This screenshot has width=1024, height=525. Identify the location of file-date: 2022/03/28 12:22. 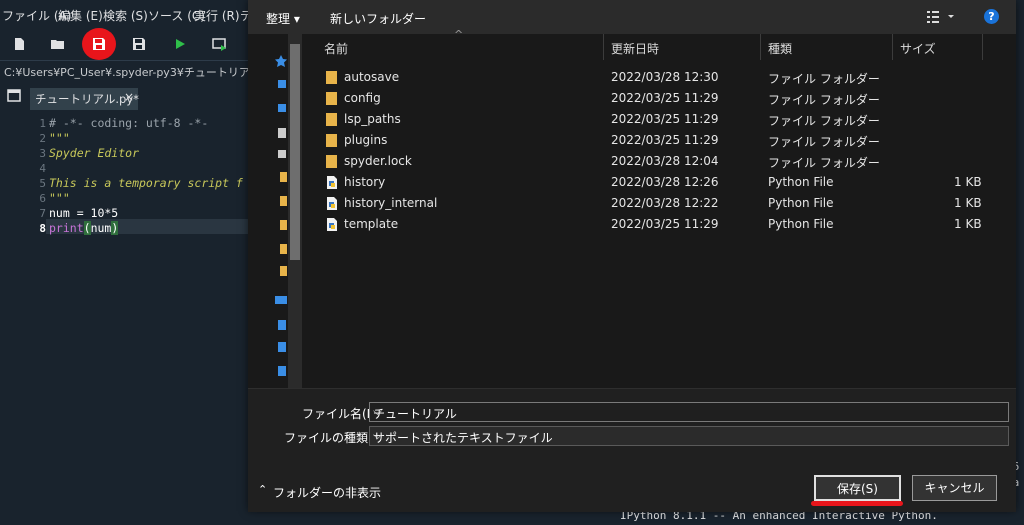
(665, 203).